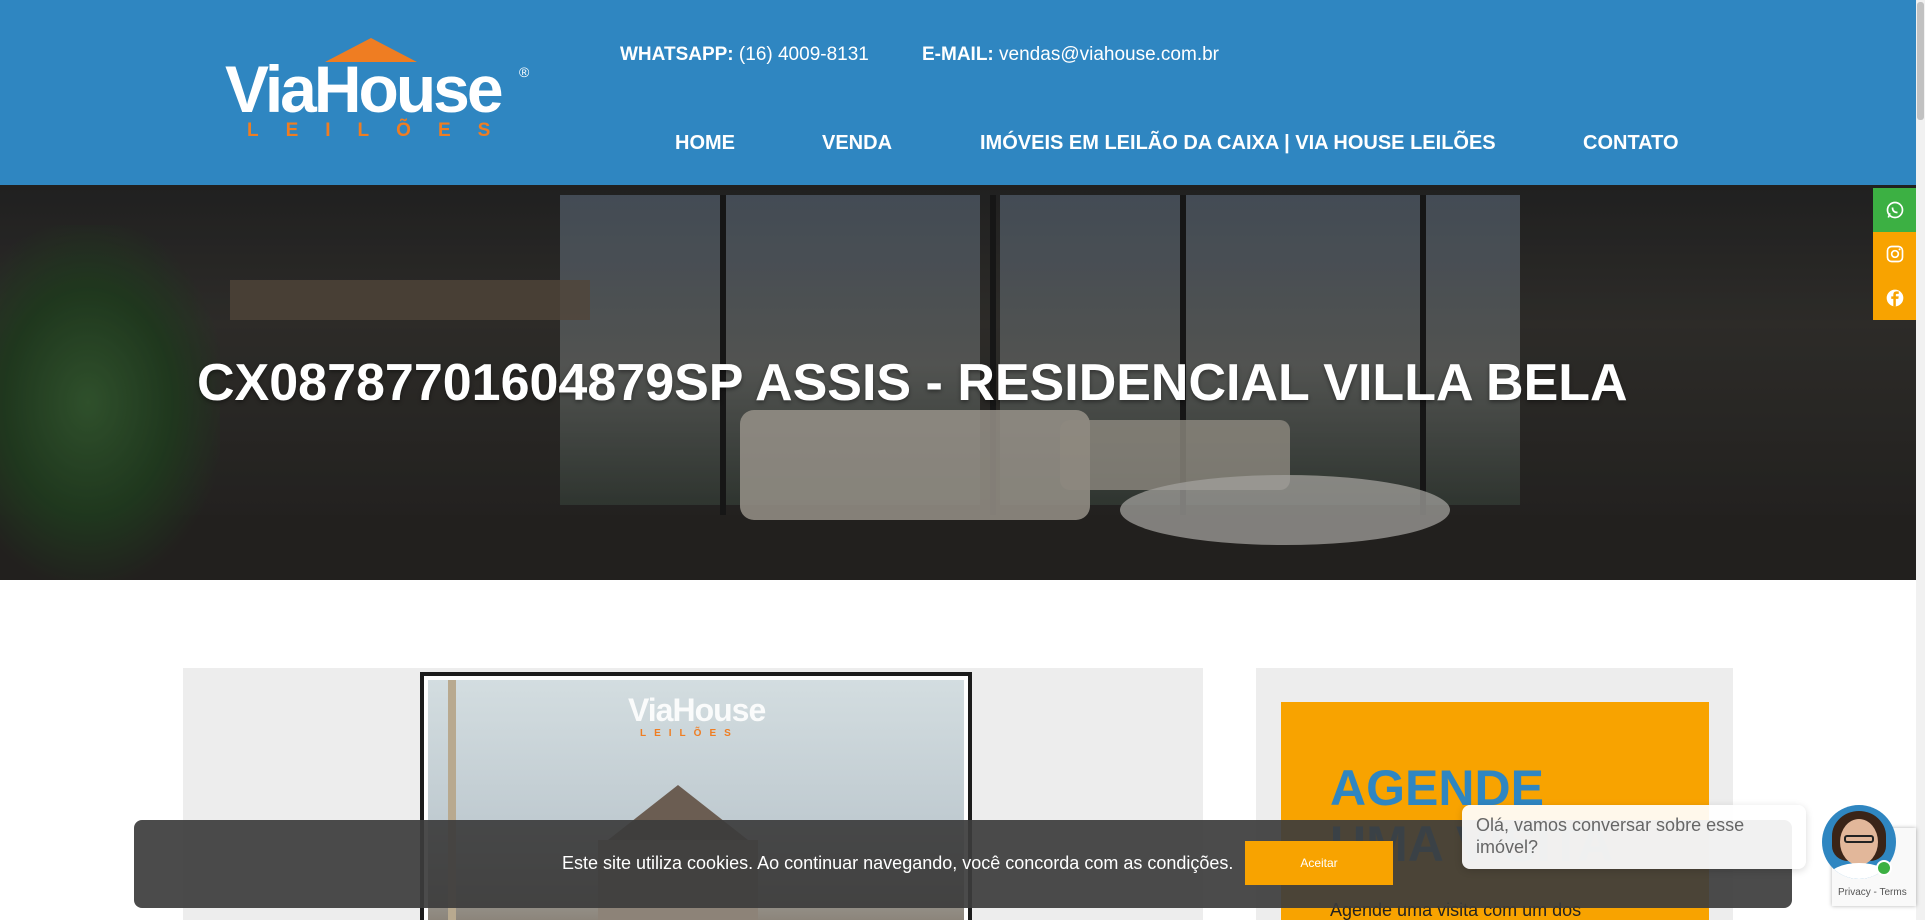  What do you see at coordinates (958, 54) in the screenshot?
I see `email-label: E-MAIL:` at bounding box center [958, 54].